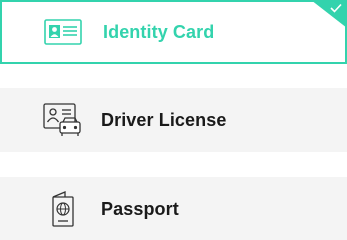 Image resolution: width=347 pixels, height=240 pixels. I want to click on option-label: Driver License, so click(164, 120).